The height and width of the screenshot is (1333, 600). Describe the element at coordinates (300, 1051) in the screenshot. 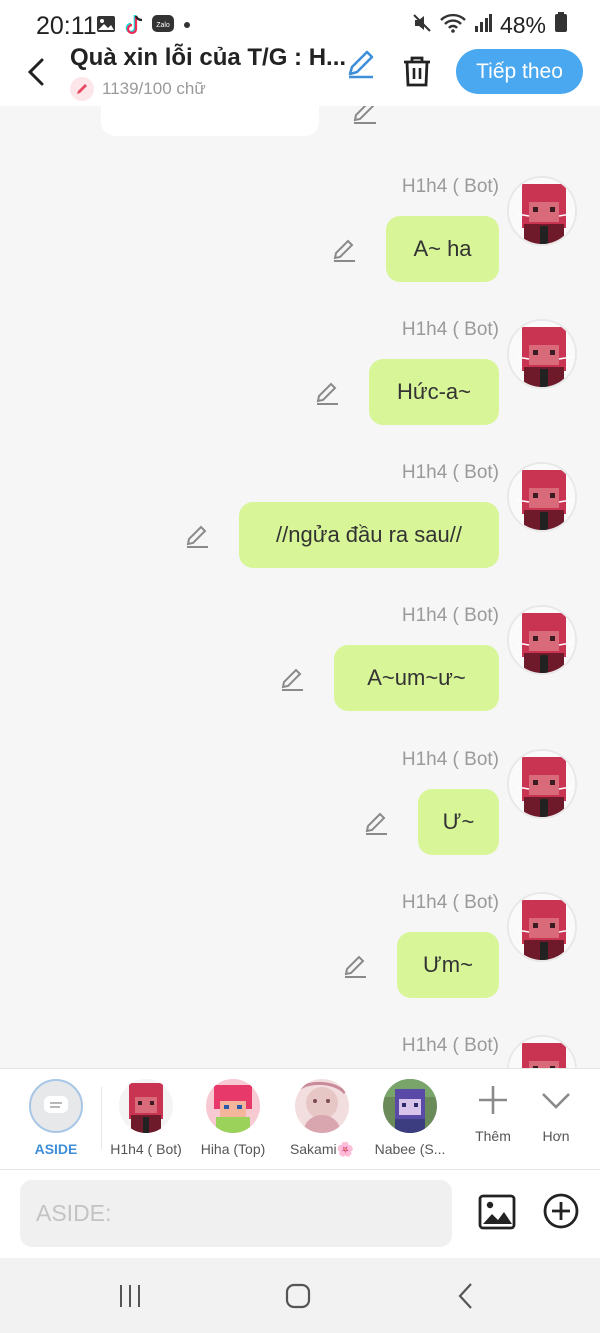

I see `message-row: H1h4 ( Bot)` at that location.